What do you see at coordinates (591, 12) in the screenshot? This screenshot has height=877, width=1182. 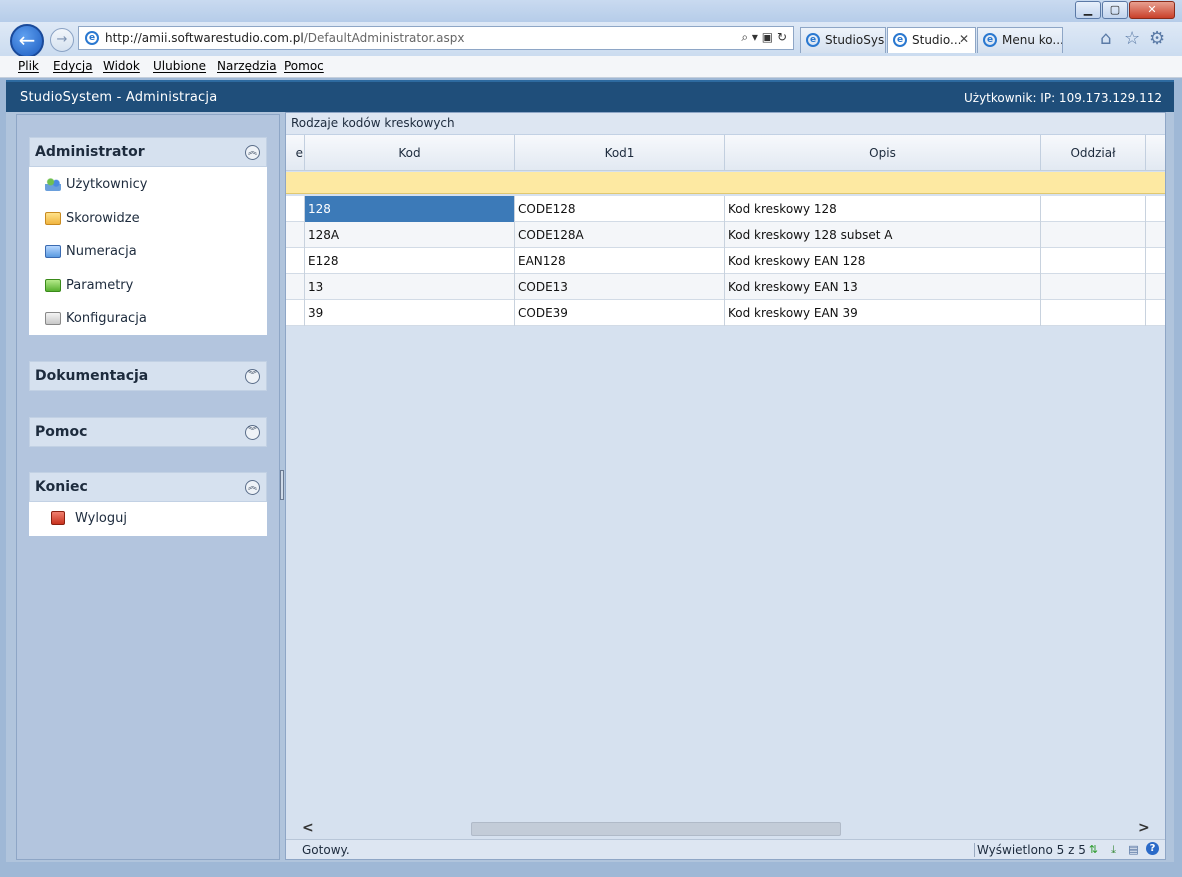 I see `window-title-bar: ▁ ▢ ✕` at bounding box center [591, 12].